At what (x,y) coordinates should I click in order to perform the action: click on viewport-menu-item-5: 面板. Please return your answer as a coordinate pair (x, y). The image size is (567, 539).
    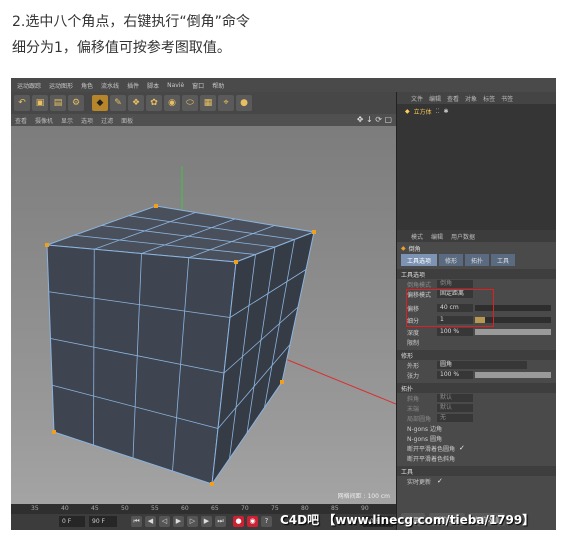
    Looking at the image, I should click on (127, 120).